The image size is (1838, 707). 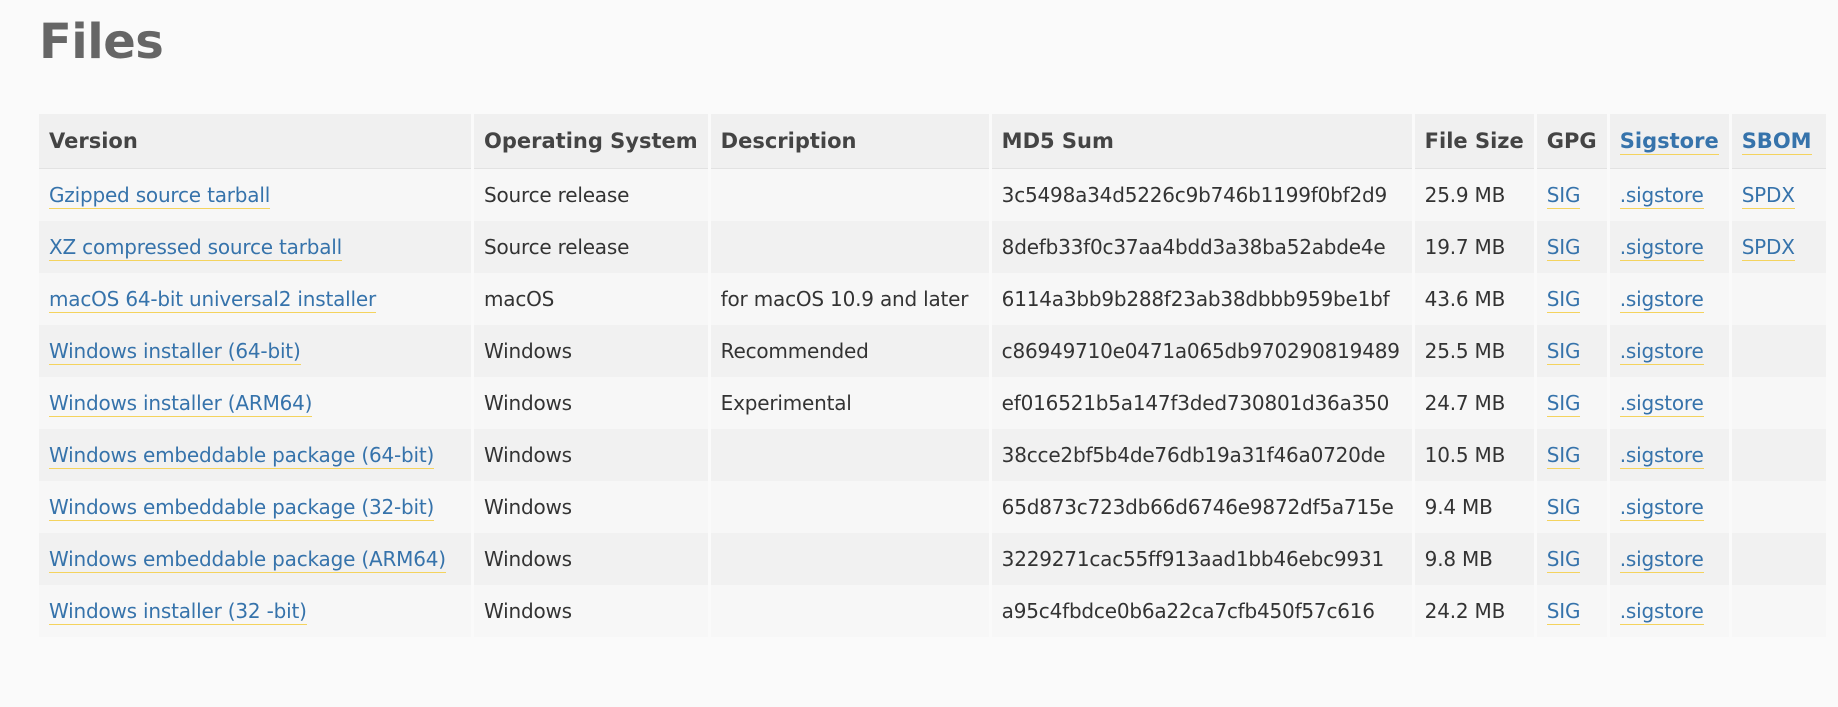 I want to click on header-sigstore: Sigstore, so click(x=1669, y=141).